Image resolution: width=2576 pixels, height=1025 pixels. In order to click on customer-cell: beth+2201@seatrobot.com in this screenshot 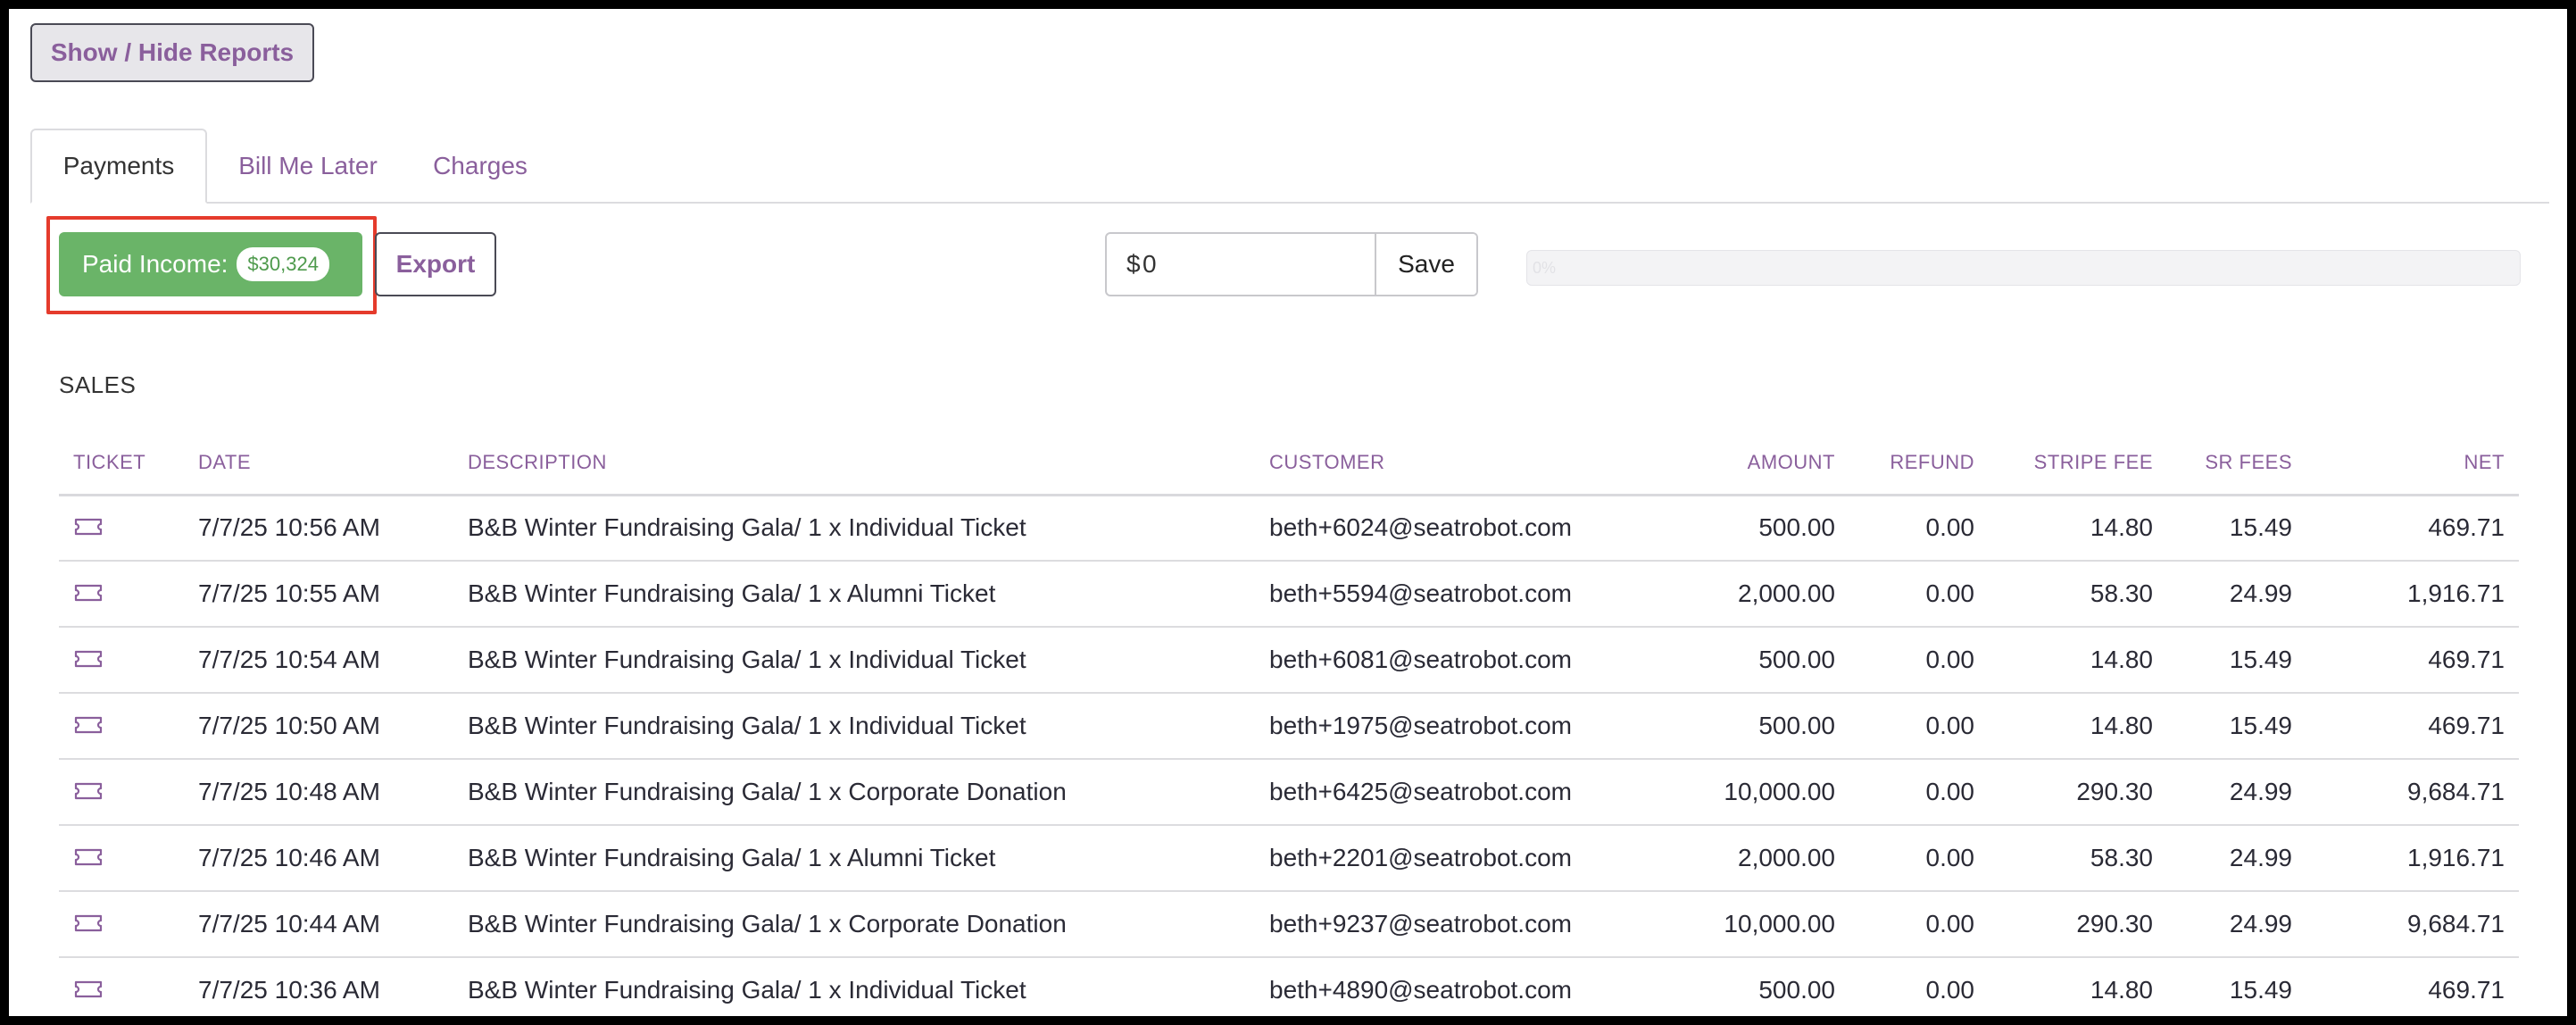, I will do `click(1443, 859)`.